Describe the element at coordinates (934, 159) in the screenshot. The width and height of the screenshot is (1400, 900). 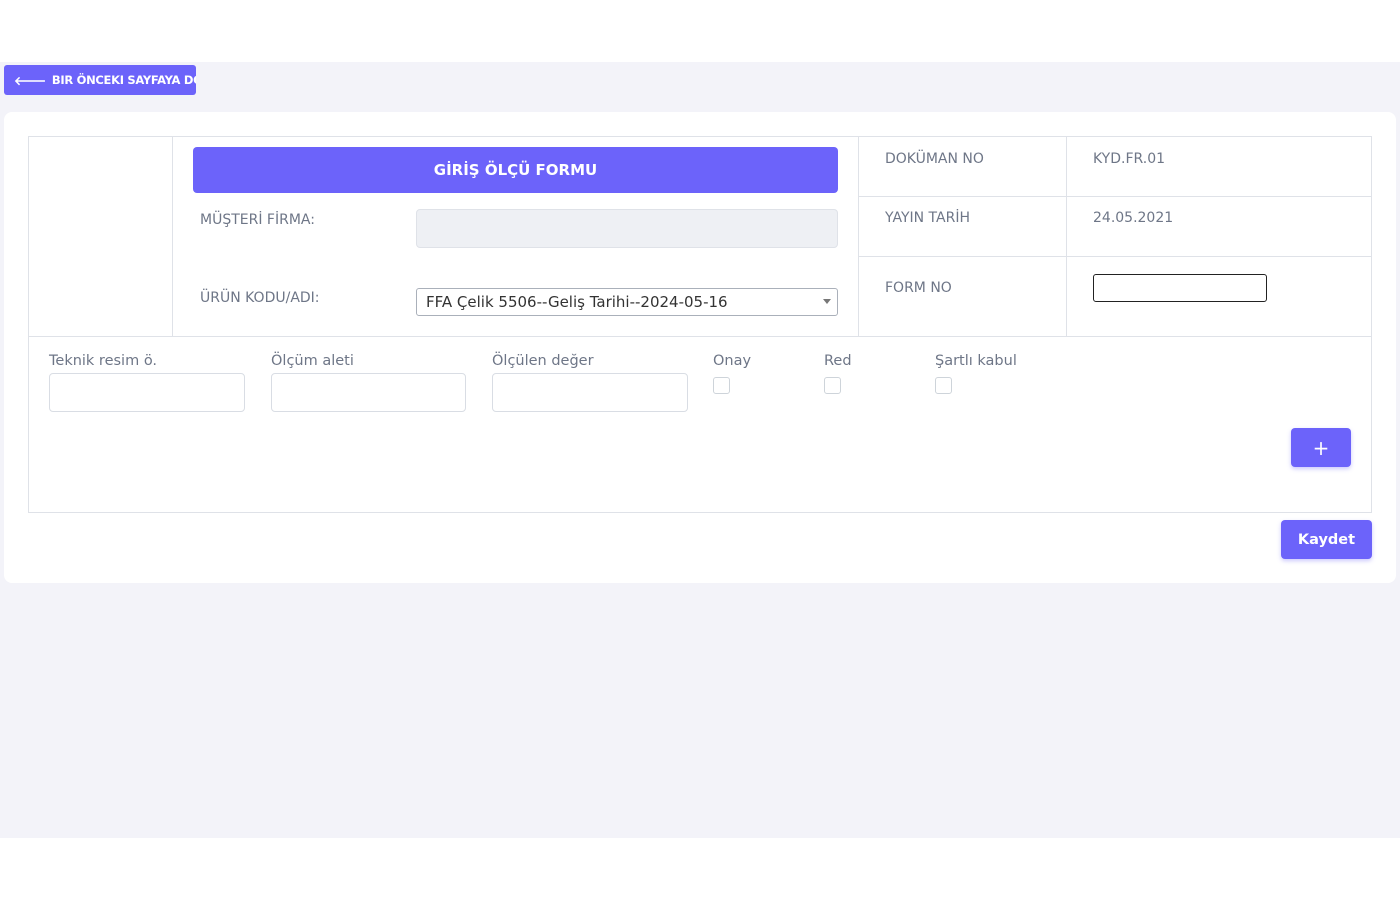
I see `doc-no-label: DOKÜMAN NO` at that location.